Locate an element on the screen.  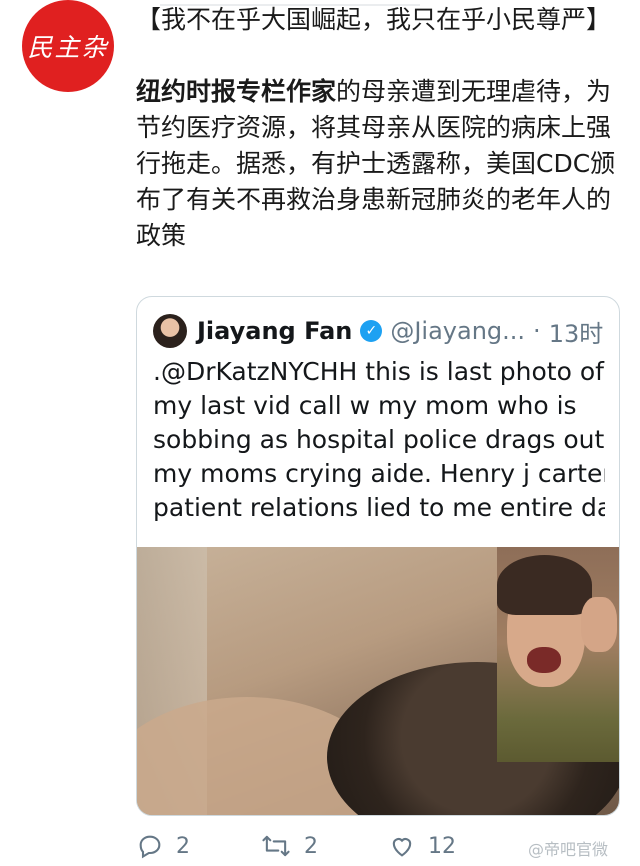
retweet-count: 2 is located at coordinates (311, 846).